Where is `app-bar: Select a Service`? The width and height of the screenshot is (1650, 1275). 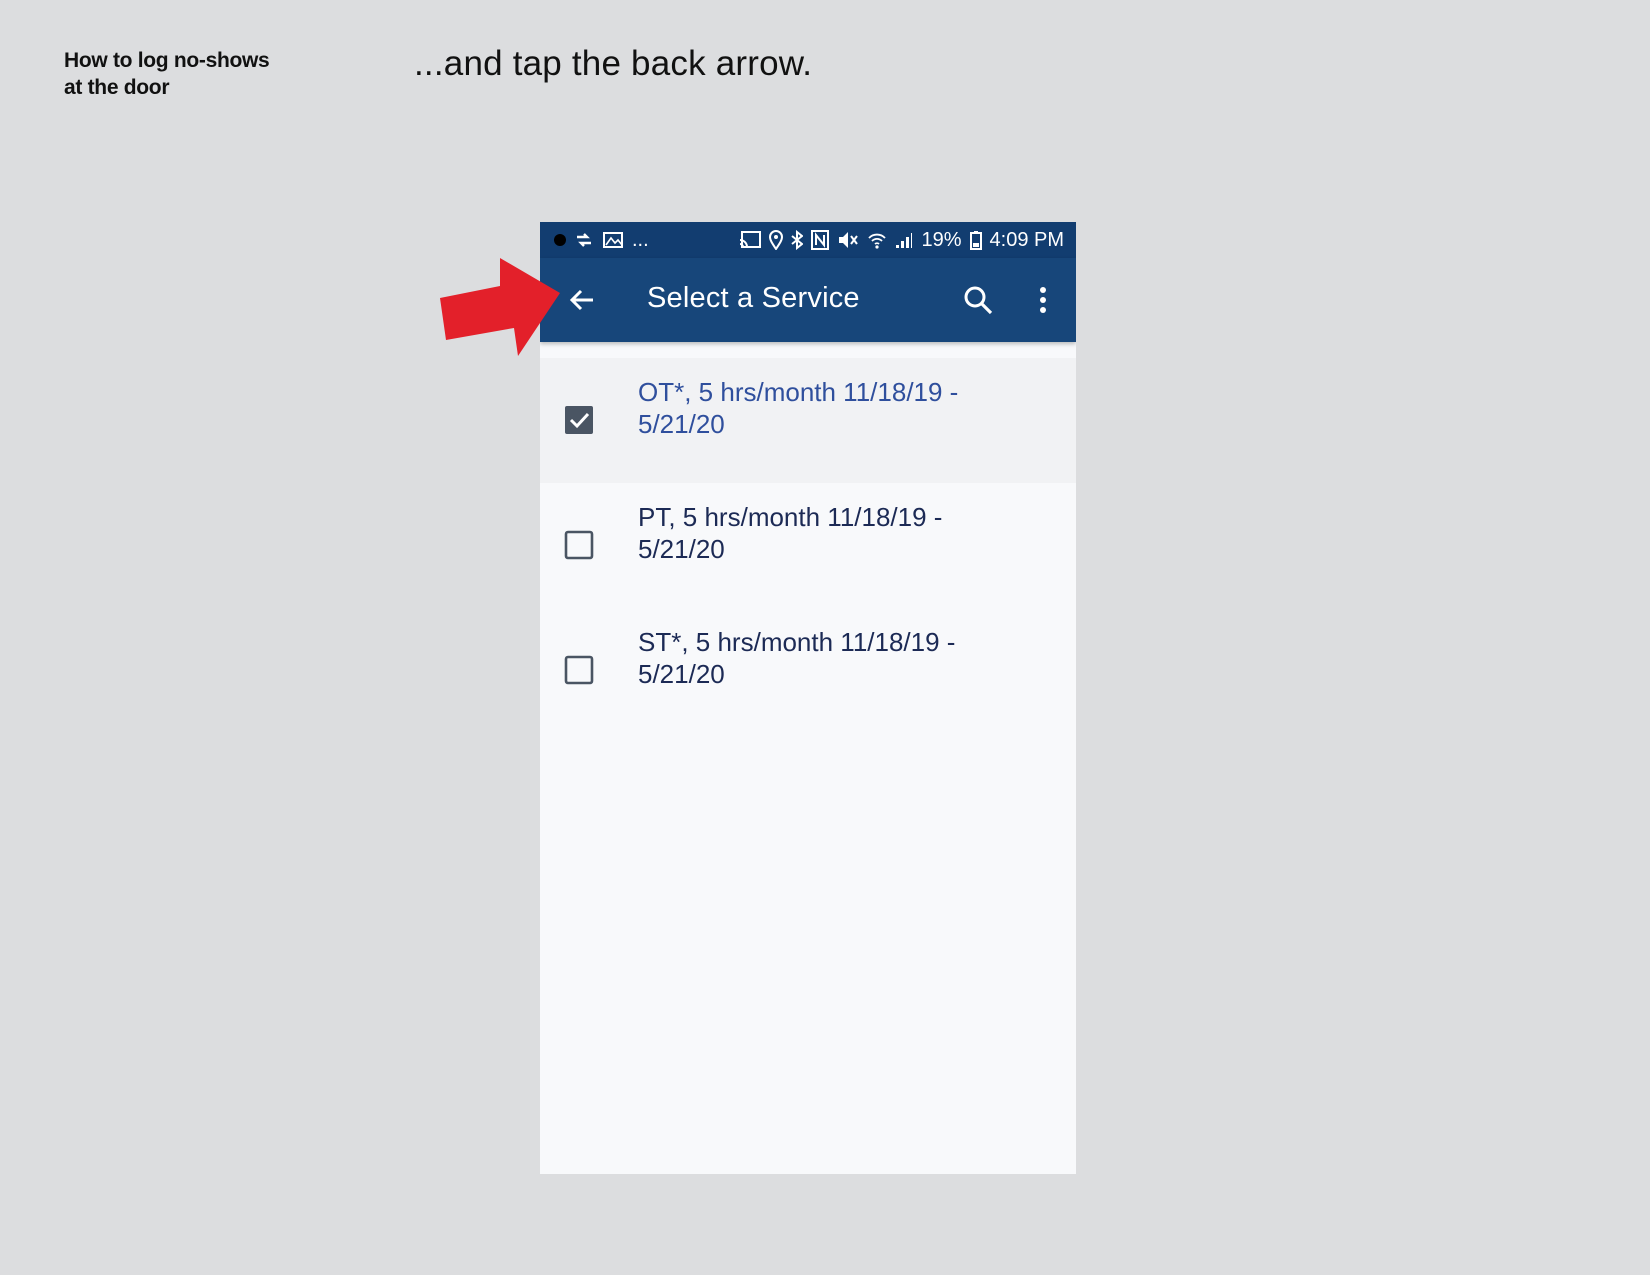
app-bar: Select a Service is located at coordinates (808, 300).